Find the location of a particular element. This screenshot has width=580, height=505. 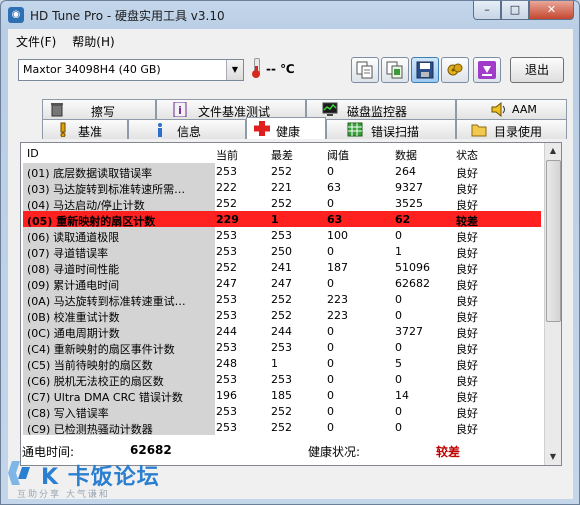

table-row: (C6) 脱机无法校正的扇区数 253 253 0 0 良好 is located at coordinates (282, 379).